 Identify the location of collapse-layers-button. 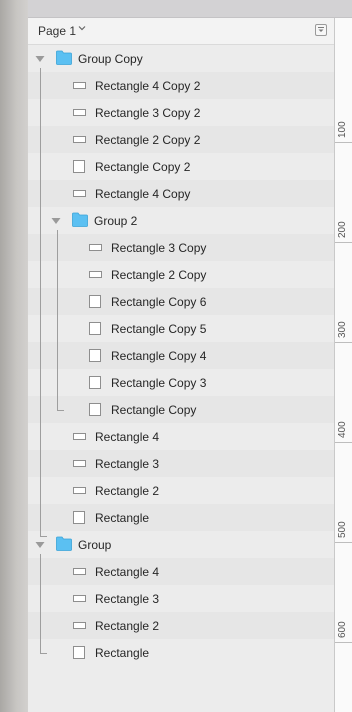
(321, 30).